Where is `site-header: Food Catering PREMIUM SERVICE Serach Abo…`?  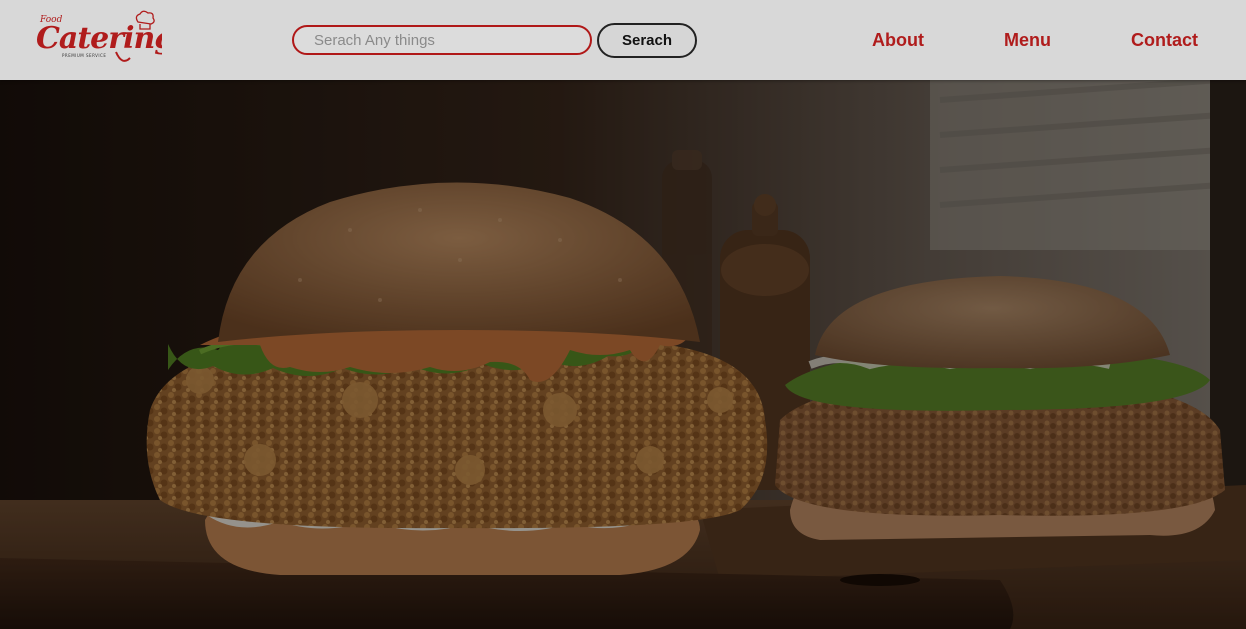
site-header: Food Catering PREMIUM SERVICE Serach Abo… is located at coordinates (623, 40).